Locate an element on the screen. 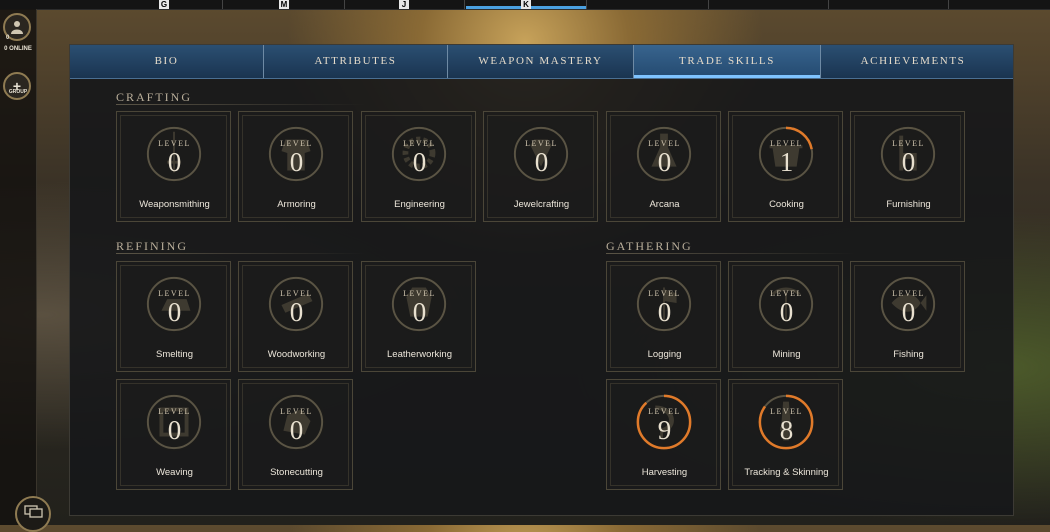  skill-name: Fishing is located at coordinates (908, 354).